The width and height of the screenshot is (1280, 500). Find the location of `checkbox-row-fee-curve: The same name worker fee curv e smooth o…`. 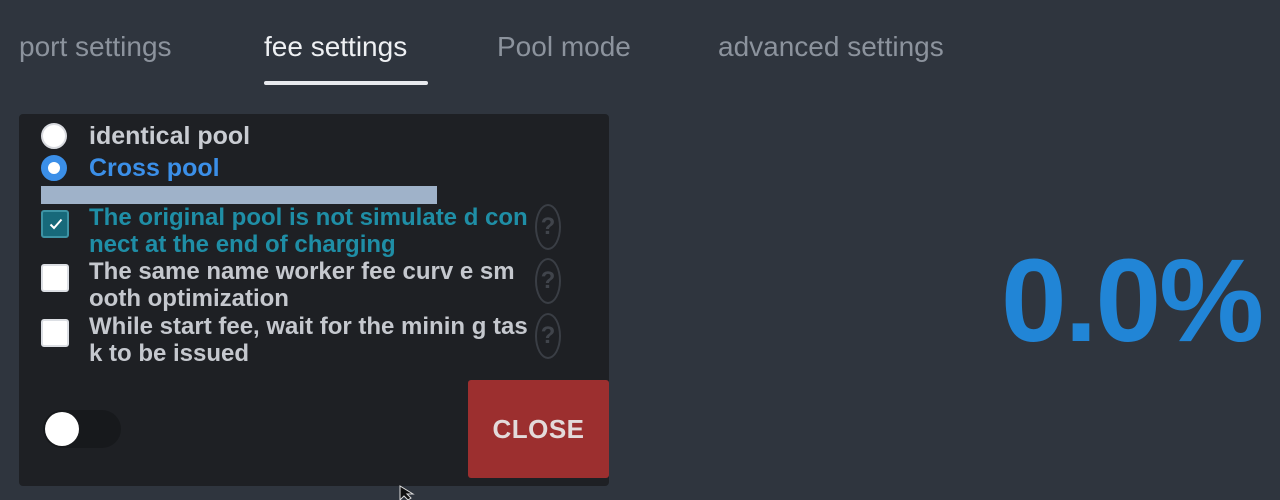

checkbox-row-fee-curve: The same name worker fee curv e smooth o… is located at coordinates (311, 288).